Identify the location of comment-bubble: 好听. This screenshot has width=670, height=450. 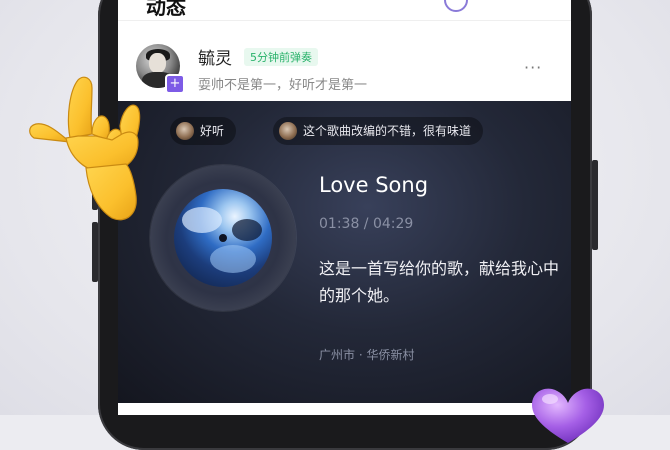
(203, 131).